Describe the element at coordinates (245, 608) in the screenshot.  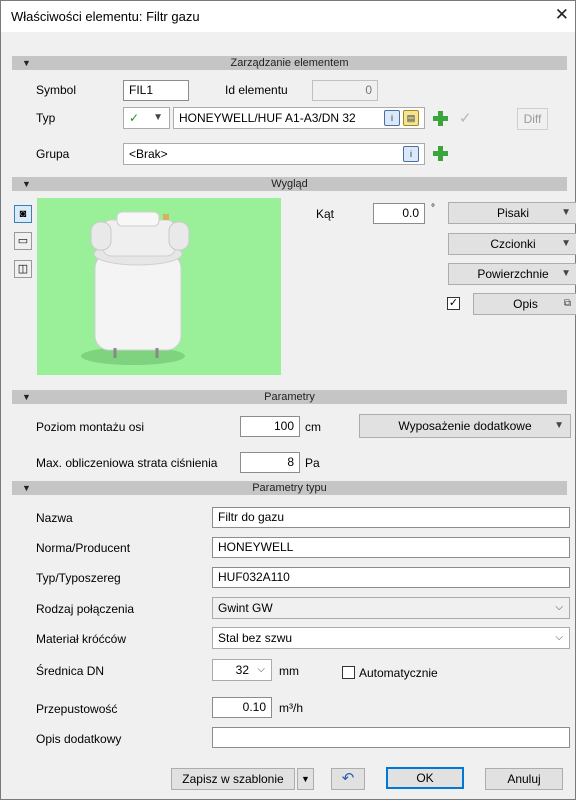
I see `rodzaj-value: Gwint GW` at that location.